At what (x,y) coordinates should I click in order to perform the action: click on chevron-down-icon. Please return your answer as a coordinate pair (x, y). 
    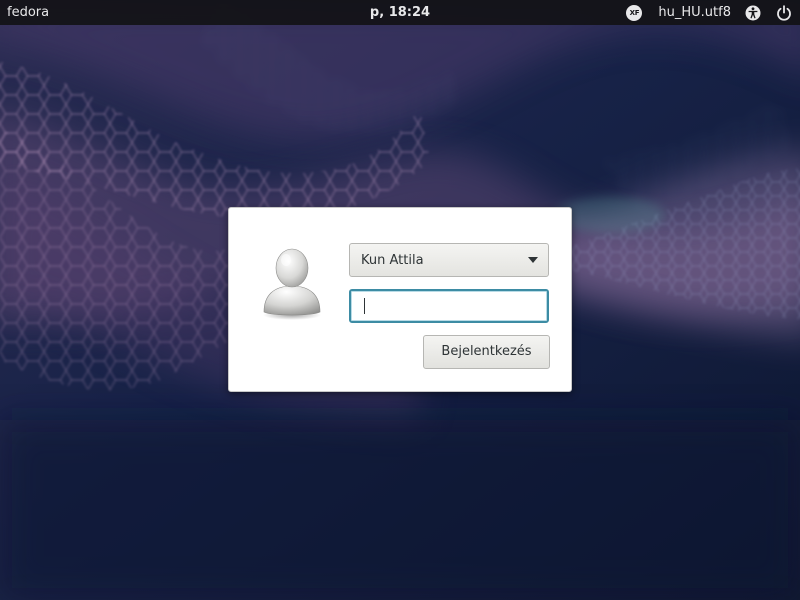
    Looking at the image, I should click on (533, 260).